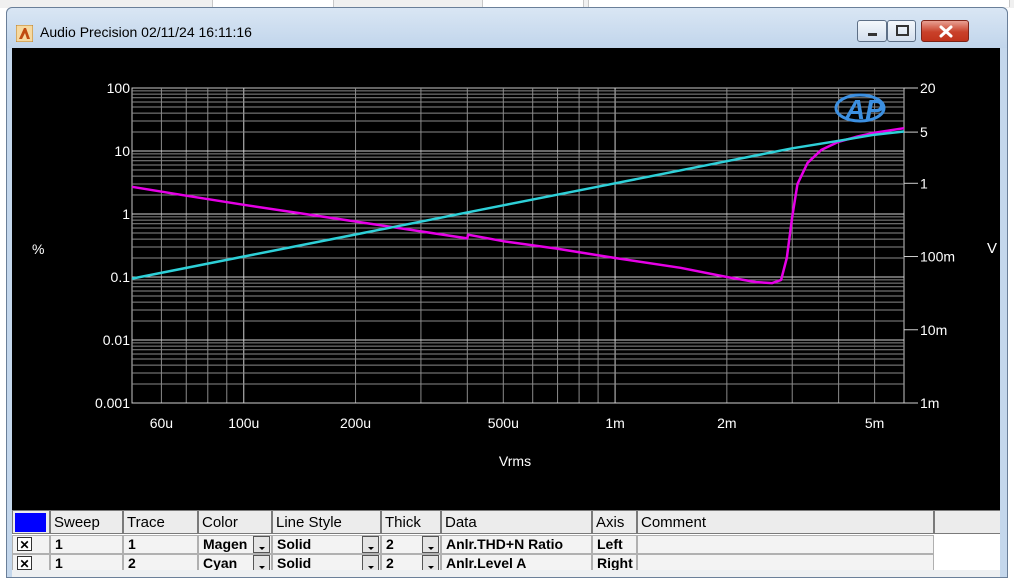 The width and height of the screenshot is (1014, 580). I want to click on right-axis-label: V, so click(992, 248).